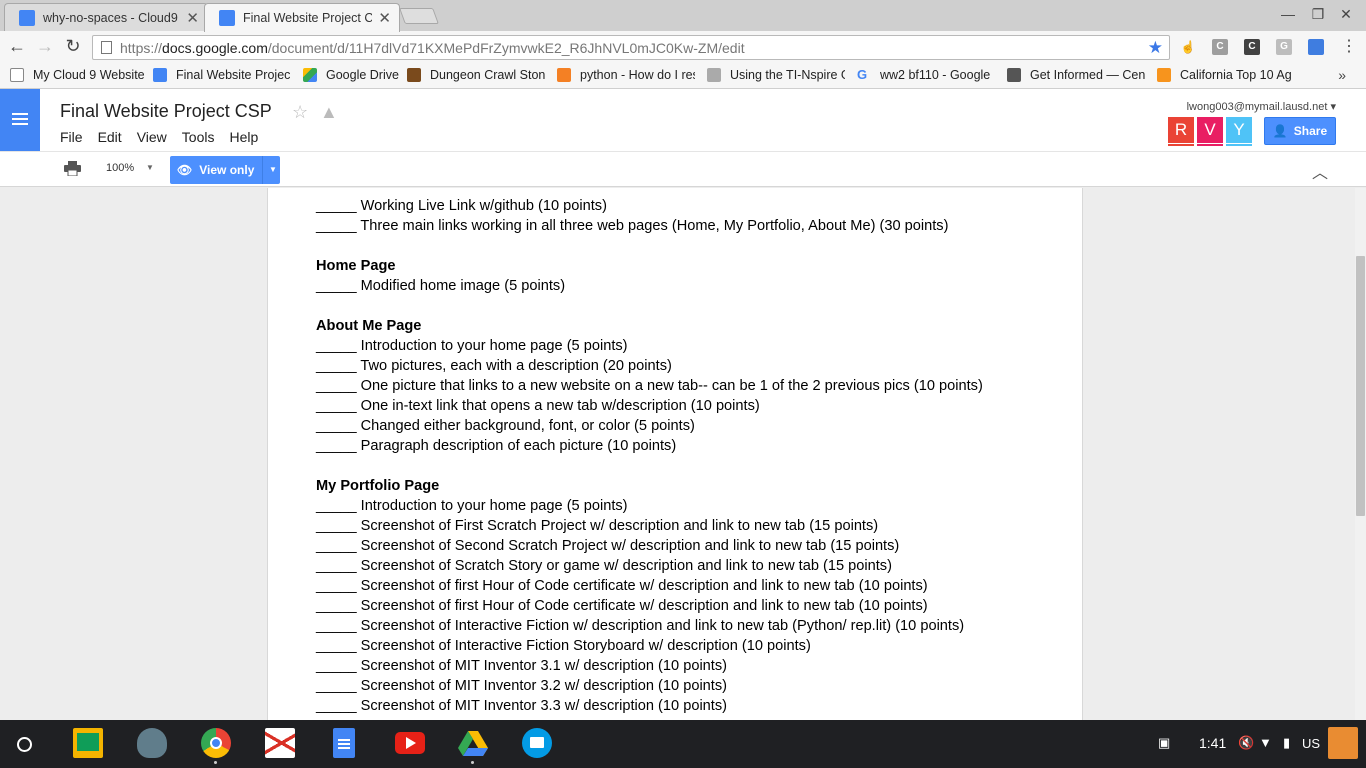  Describe the element at coordinates (344, 743) in the screenshot. I see `docs-app-icon` at that location.